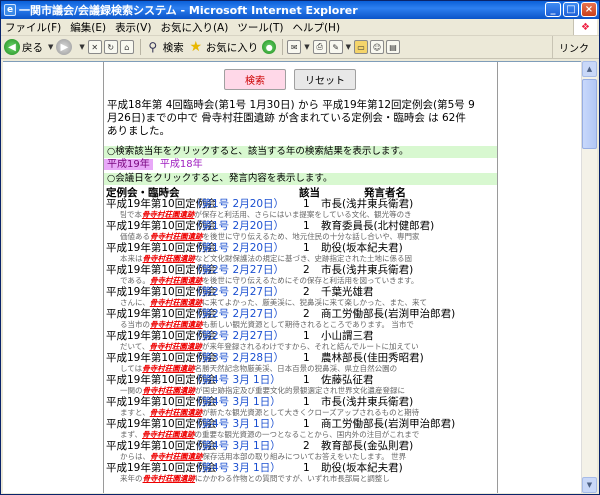 Image resolution: width=600 pixels, height=495 pixels. Describe the element at coordinates (223, 47) in the screenshot. I see `favorites-button: ★ お気に入り` at that location.